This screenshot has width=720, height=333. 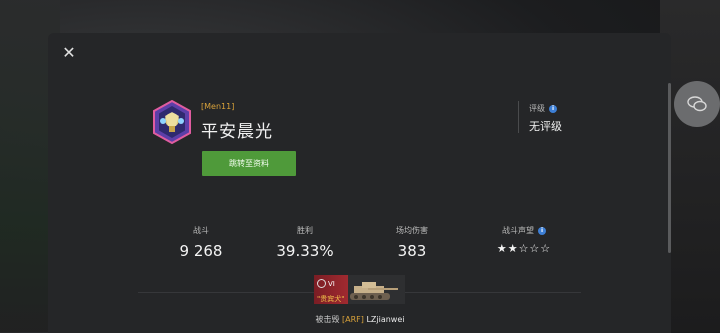 I want to click on tank-tier: VI, so click(x=326, y=283).